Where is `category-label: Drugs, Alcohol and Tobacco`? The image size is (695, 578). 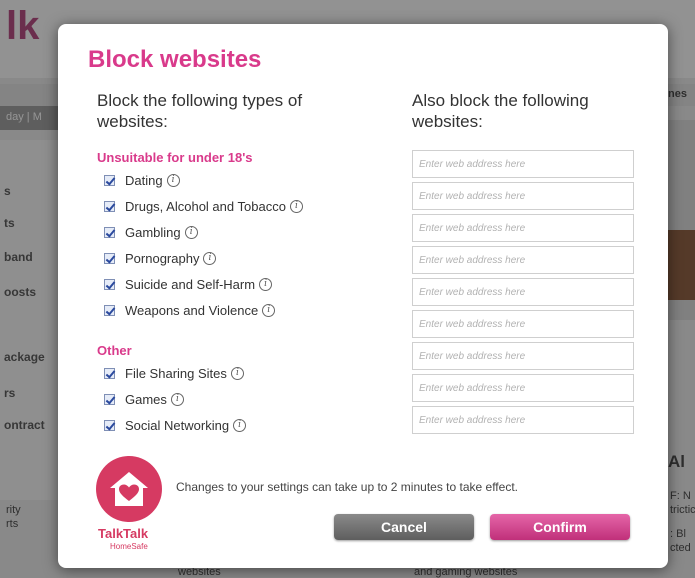 category-label: Drugs, Alcohol and Tobacco is located at coordinates (205, 206).